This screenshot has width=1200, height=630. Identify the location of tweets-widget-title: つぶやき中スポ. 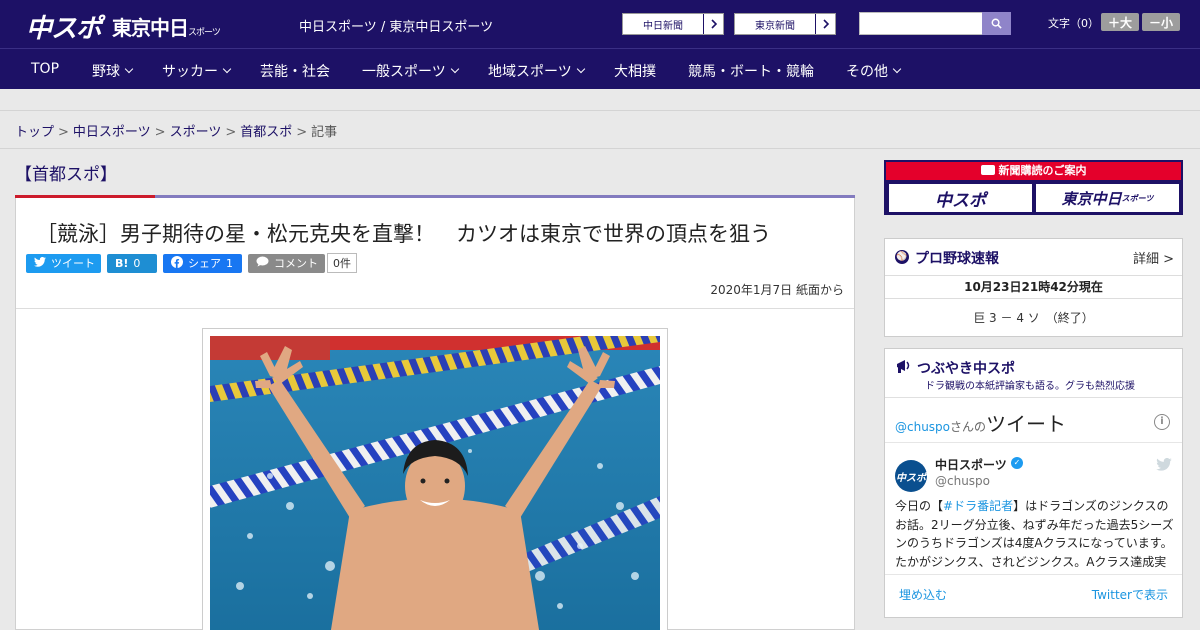
(966, 369).